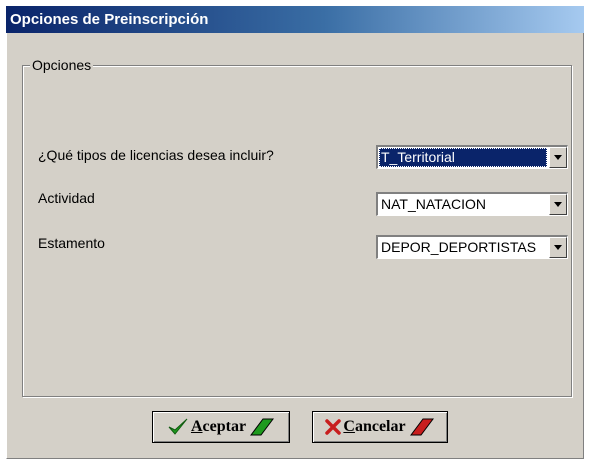 Image resolution: width=594 pixels, height=470 pixels. What do you see at coordinates (71, 243) in the screenshot?
I see `estamento-label: Estamento` at bounding box center [71, 243].